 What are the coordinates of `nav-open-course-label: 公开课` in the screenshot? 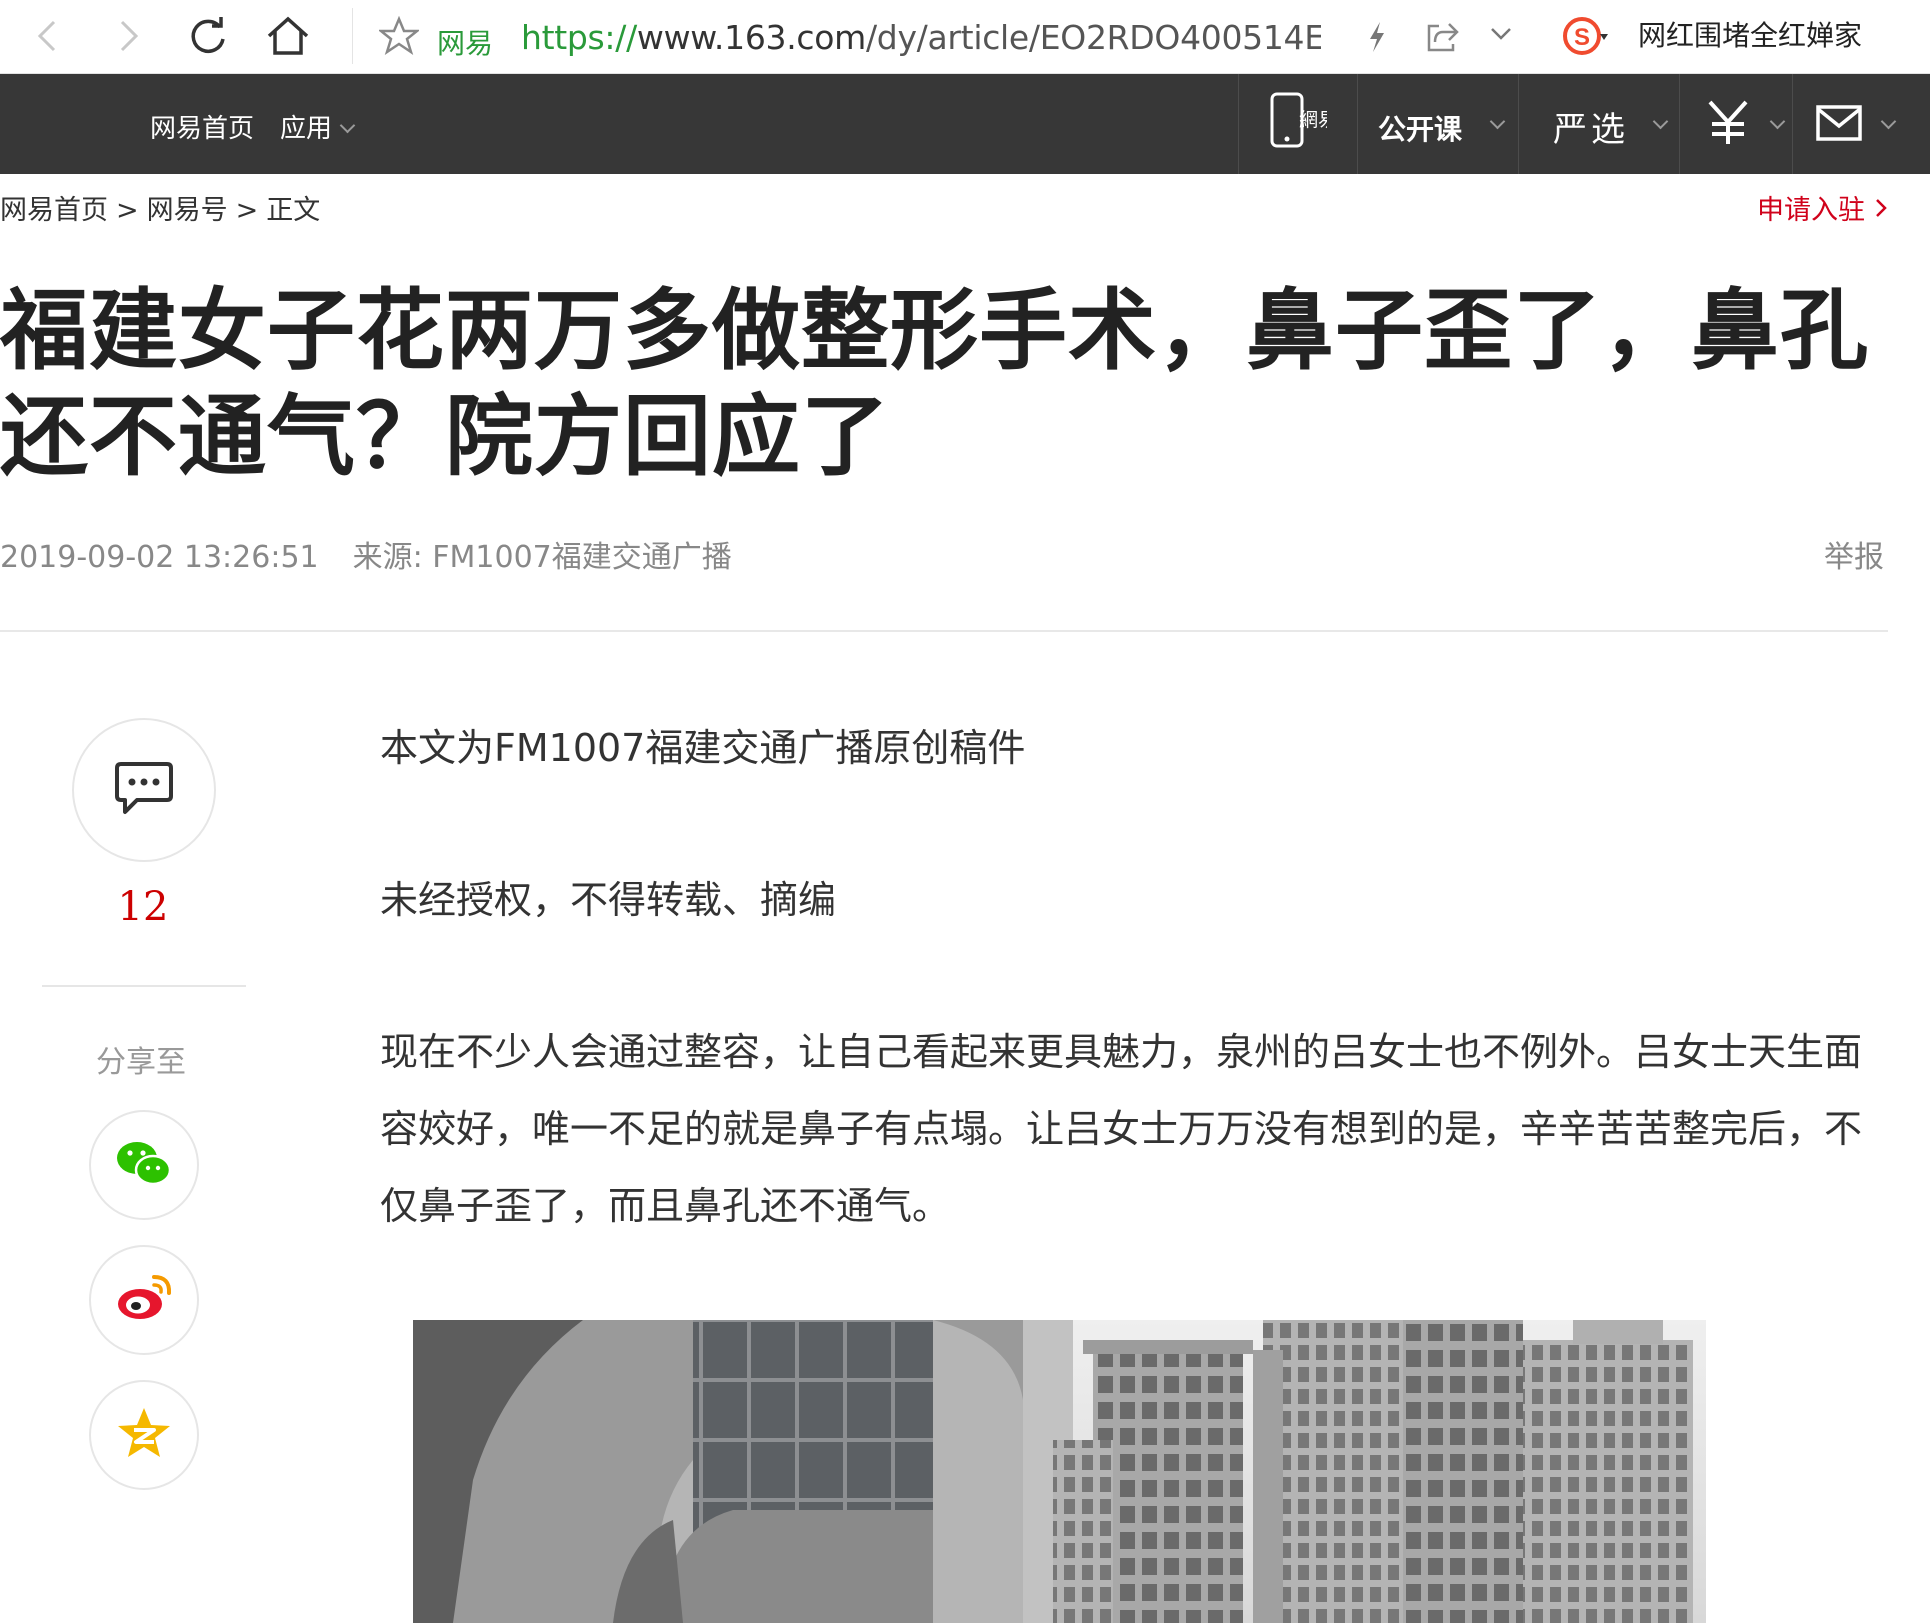 It's located at (1420, 129).